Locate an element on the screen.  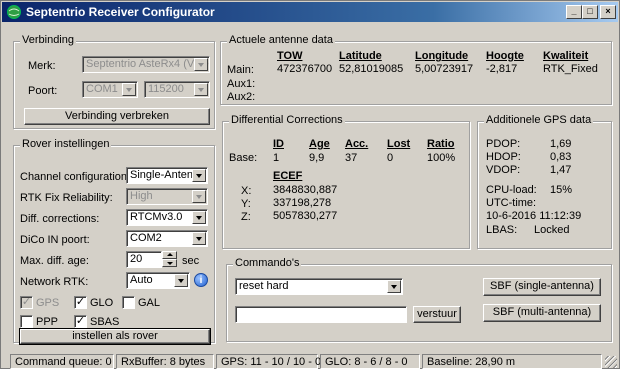
max-diff-age-unit: sec is located at coordinates (191, 261).